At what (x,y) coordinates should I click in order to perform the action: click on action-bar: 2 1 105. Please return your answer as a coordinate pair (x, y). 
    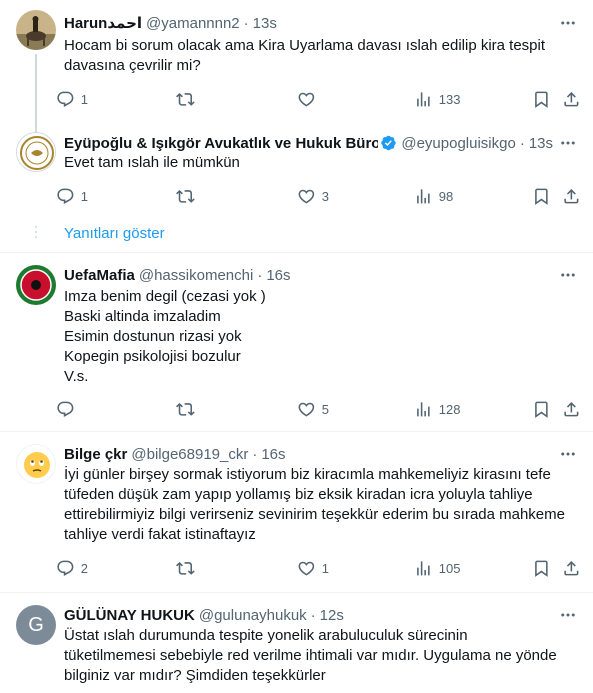
    Looking at the image, I should click on (321, 568).